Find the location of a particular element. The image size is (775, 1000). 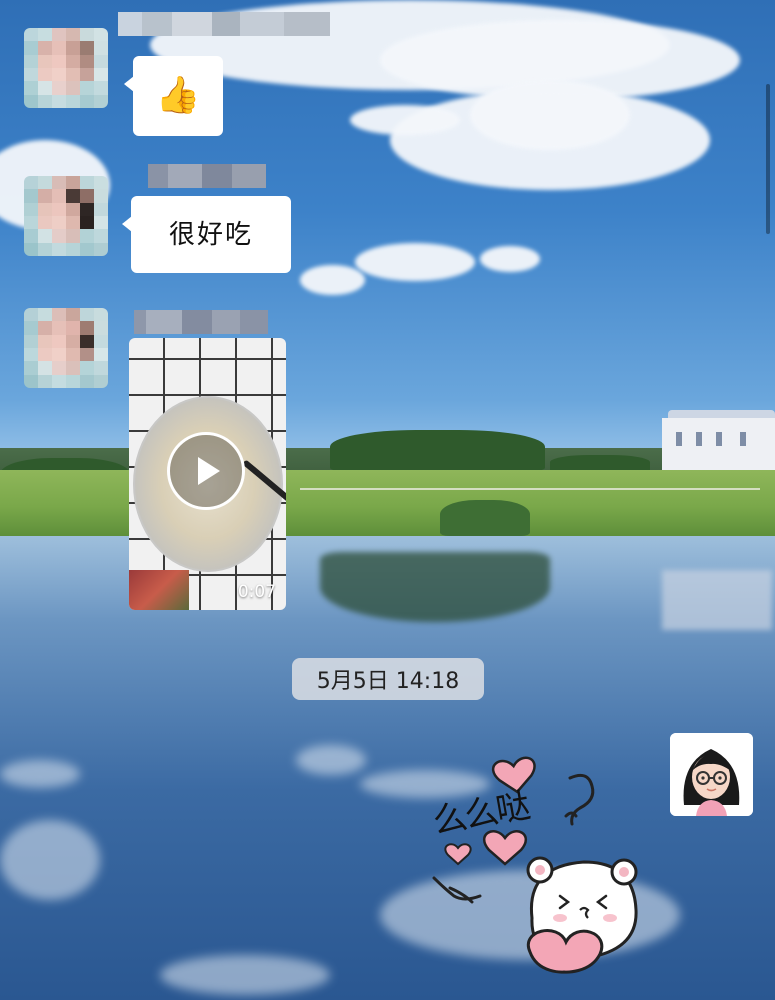

play-icon is located at coordinates (209, 471).